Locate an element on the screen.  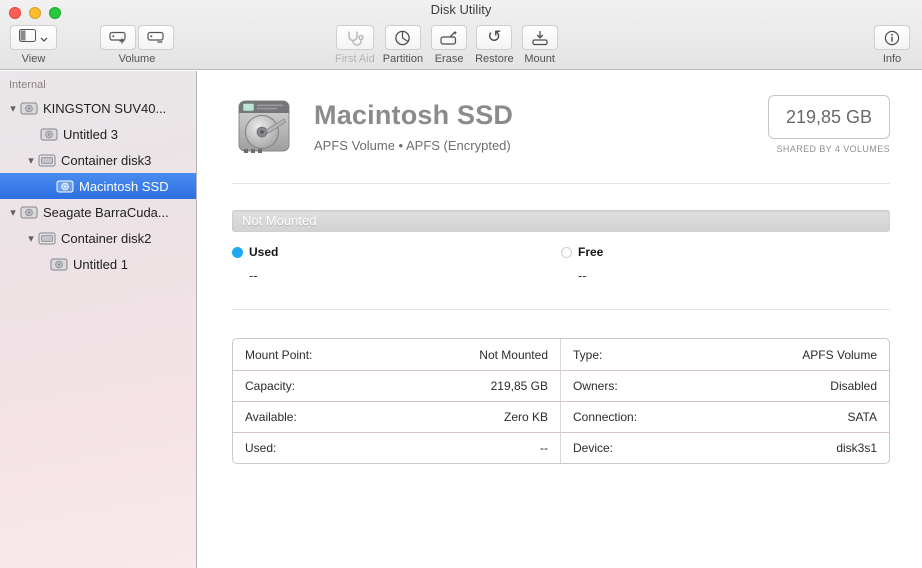
sidebar-item-container-disk2: Container disk2 is located at coordinates (98, 238).